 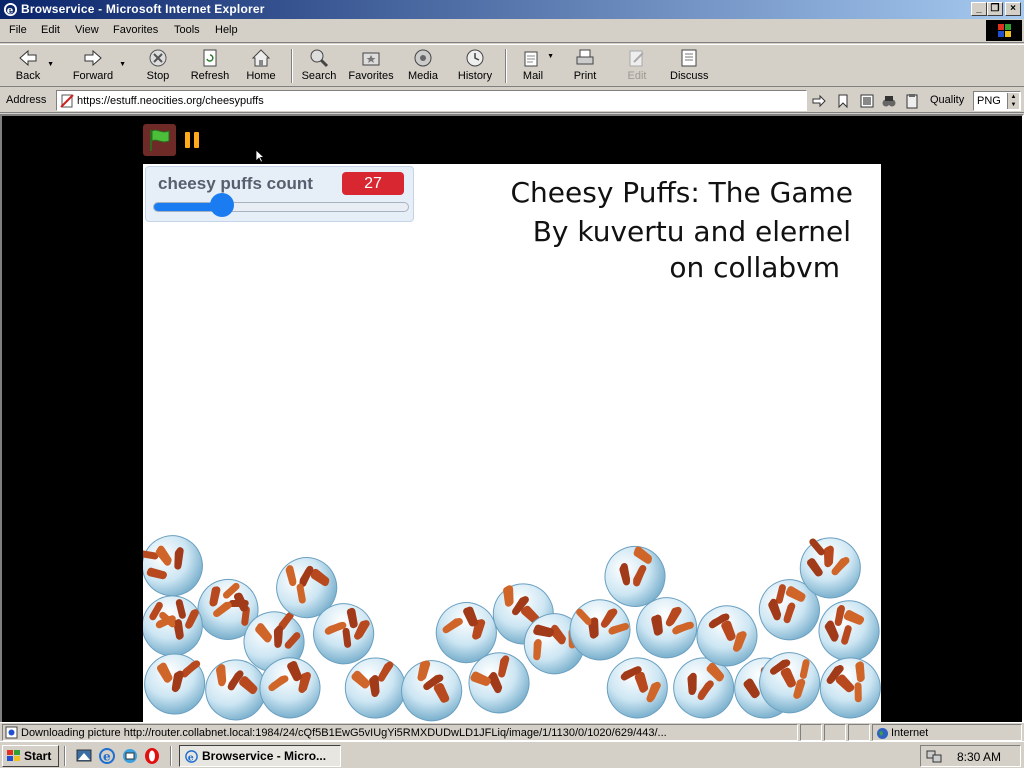 I want to click on find-binoculars-icon, so click(x=889, y=101).